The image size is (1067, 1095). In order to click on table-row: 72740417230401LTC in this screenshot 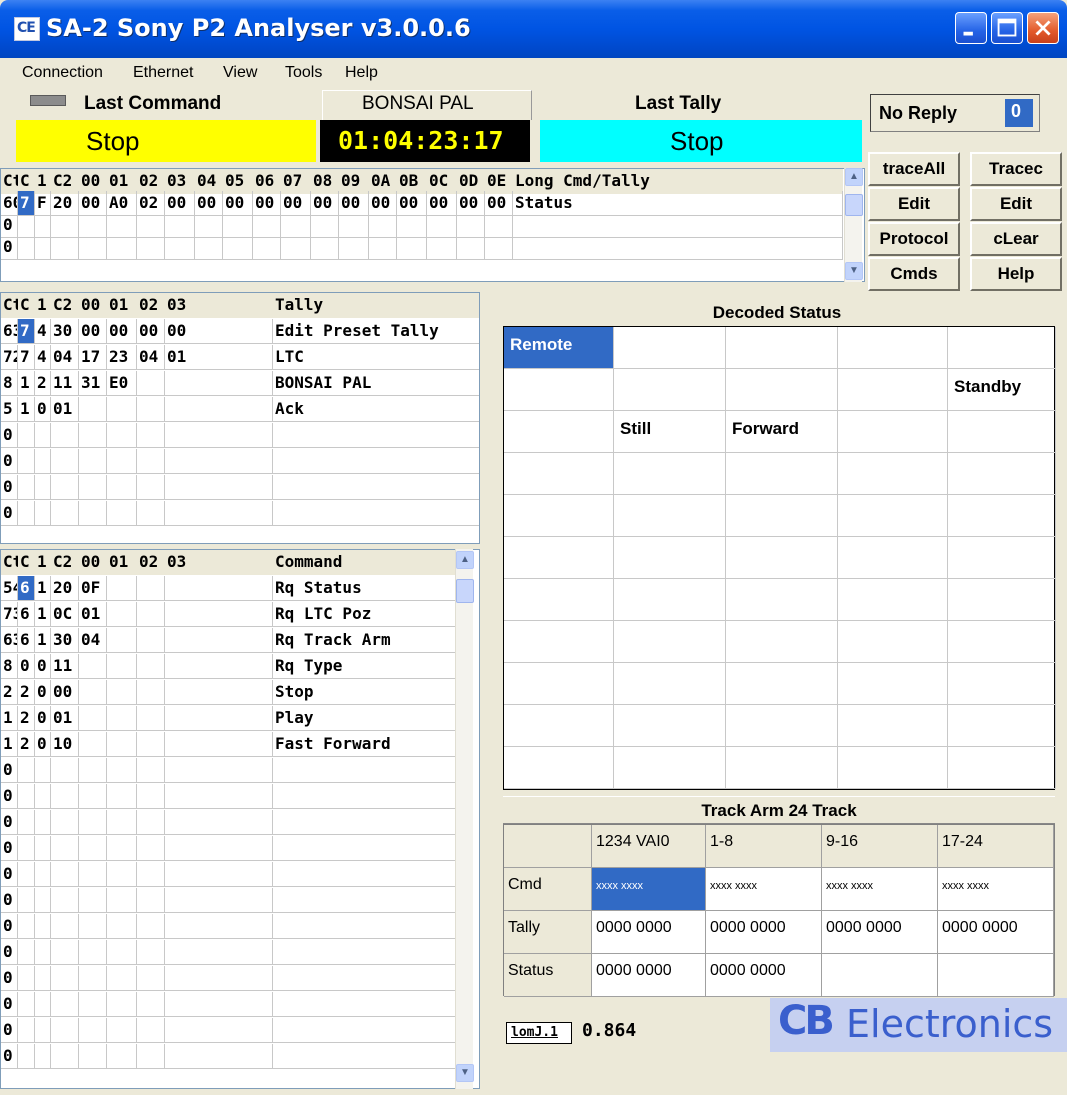, I will do `click(240, 357)`.